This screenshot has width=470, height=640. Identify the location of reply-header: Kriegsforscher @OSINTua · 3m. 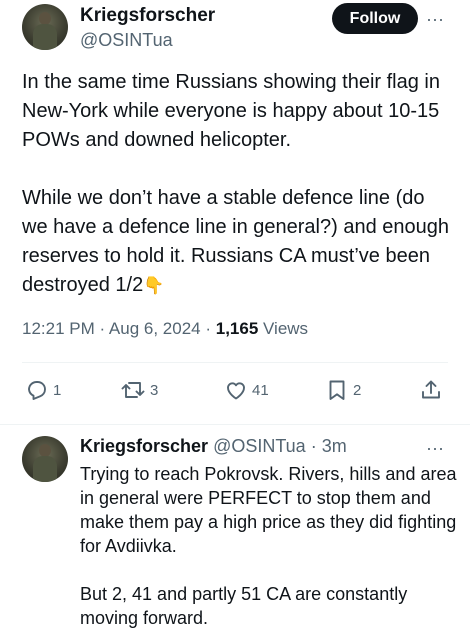
(213, 446).